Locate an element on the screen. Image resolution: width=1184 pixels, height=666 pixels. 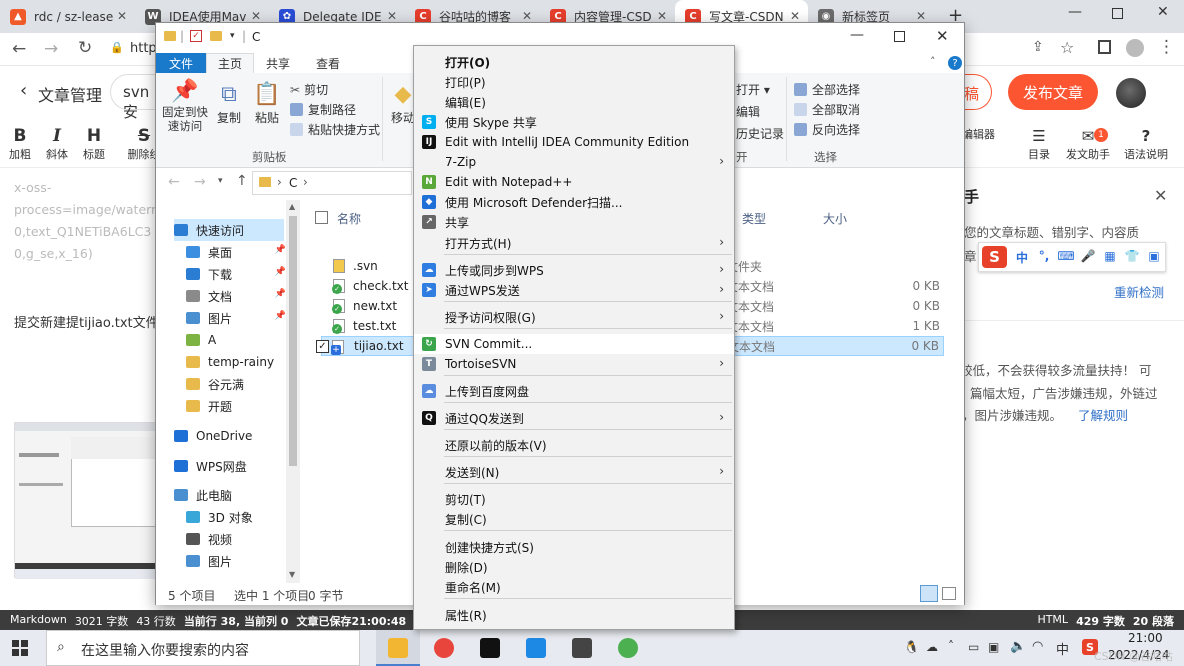
windows-start-icon is located at coordinates (20, 648).